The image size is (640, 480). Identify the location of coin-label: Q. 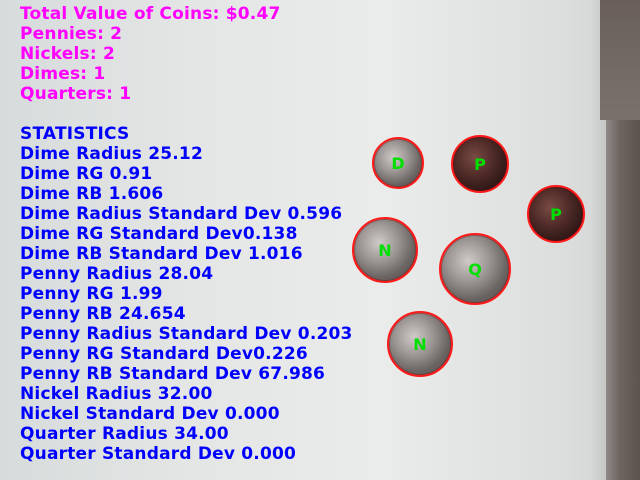
(475, 269).